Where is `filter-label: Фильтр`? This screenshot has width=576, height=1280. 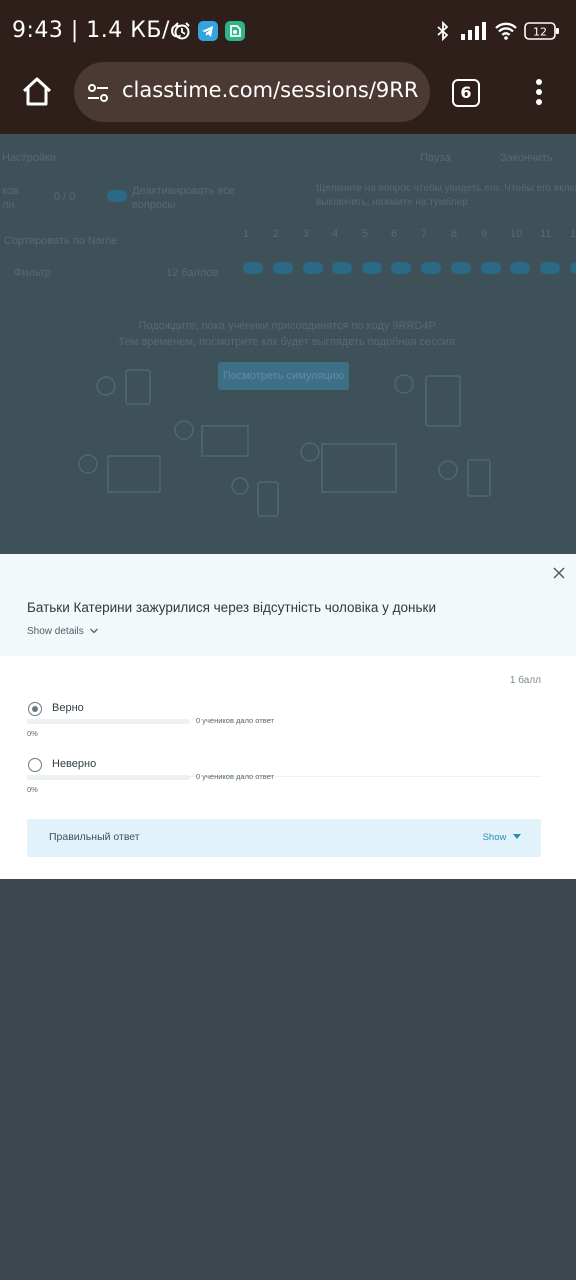 filter-label: Фильтр is located at coordinates (32, 273).